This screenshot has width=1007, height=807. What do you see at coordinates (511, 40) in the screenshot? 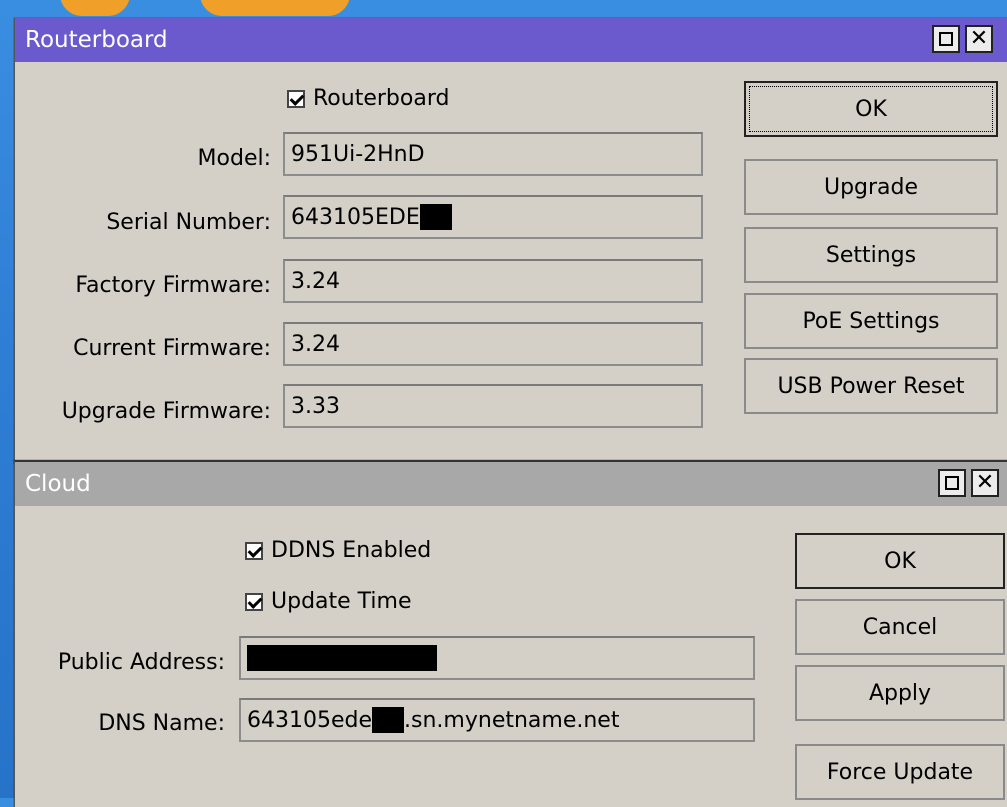
I see `routerboard-titlebar: Routerboard` at bounding box center [511, 40].